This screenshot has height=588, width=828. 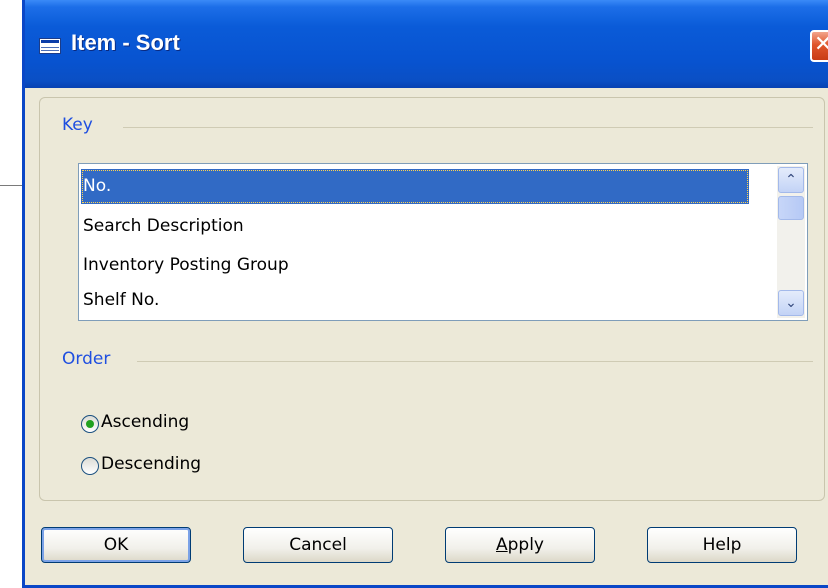 What do you see at coordinates (50, 46) in the screenshot?
I see `table-icon` at bounding box center [50, 46].